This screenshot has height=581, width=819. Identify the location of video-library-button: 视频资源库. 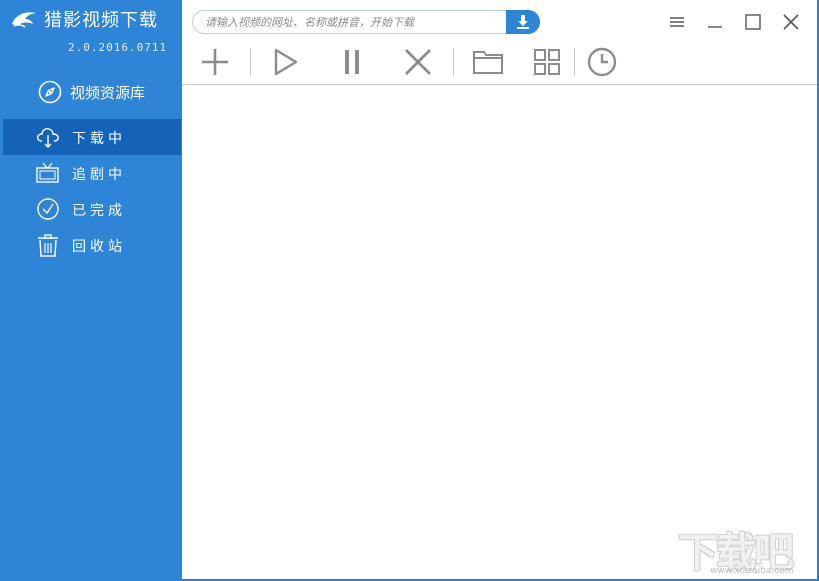
(91, 91).